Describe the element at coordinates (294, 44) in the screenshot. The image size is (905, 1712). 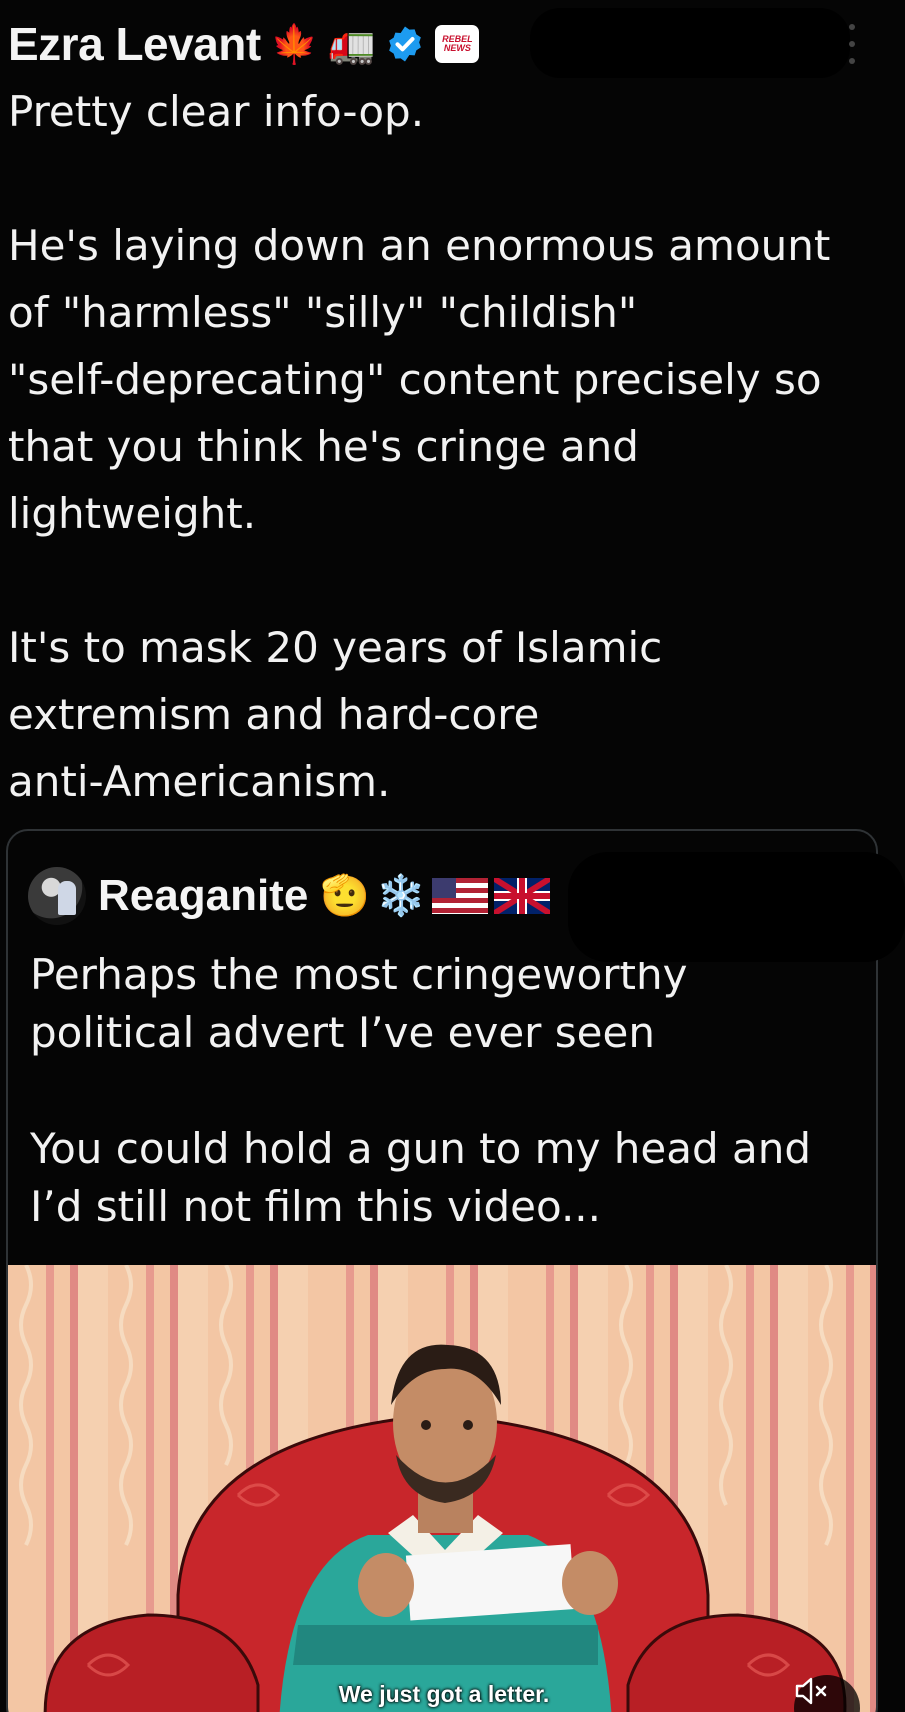
I see `maple-leaf-emoji: 🍁` at that location.